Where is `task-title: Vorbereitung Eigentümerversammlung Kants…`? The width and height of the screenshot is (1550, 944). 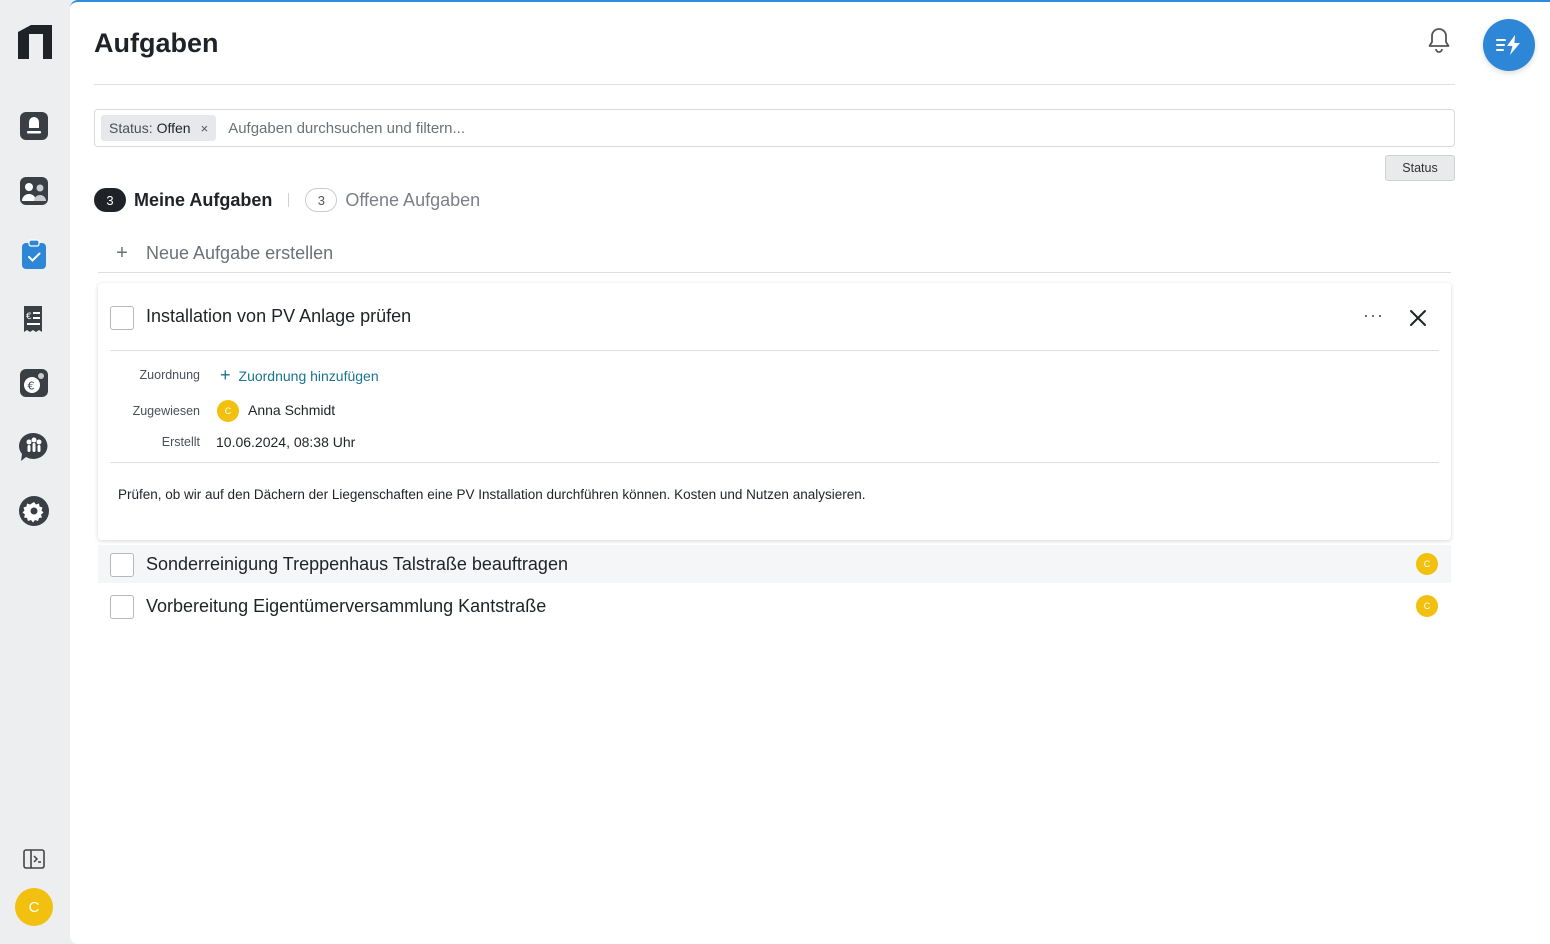 task-title: Vorbereitung Eigentümerversammlung Kants… is located at coordinates (346, 606).